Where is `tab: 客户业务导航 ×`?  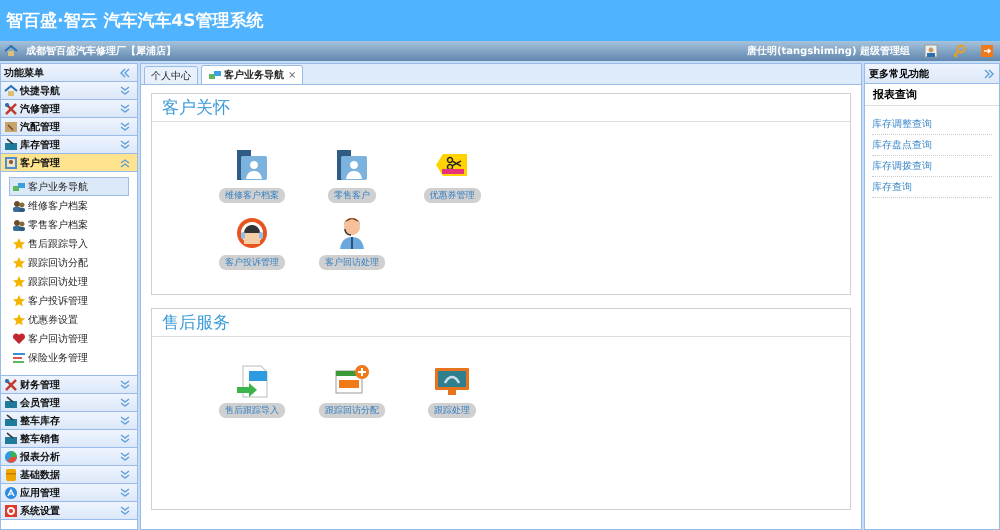
tab: 客户业务导航 × is located at coordinates (252, 74).